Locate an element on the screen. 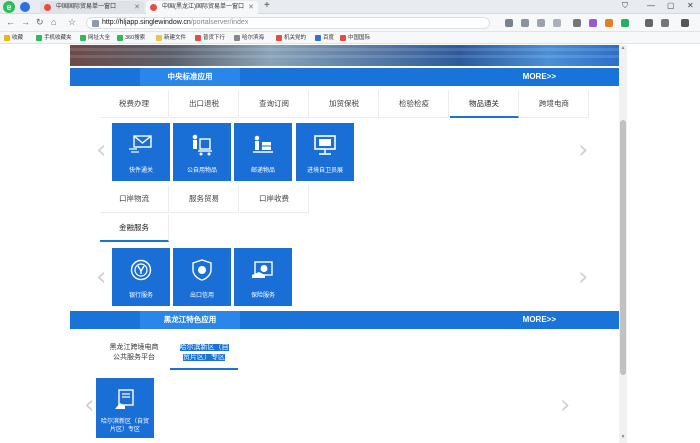 This screenshot has width=700, height=443. tab-cross-border-ecommerce: 跨境电商 is located at coordinates (554, 104).